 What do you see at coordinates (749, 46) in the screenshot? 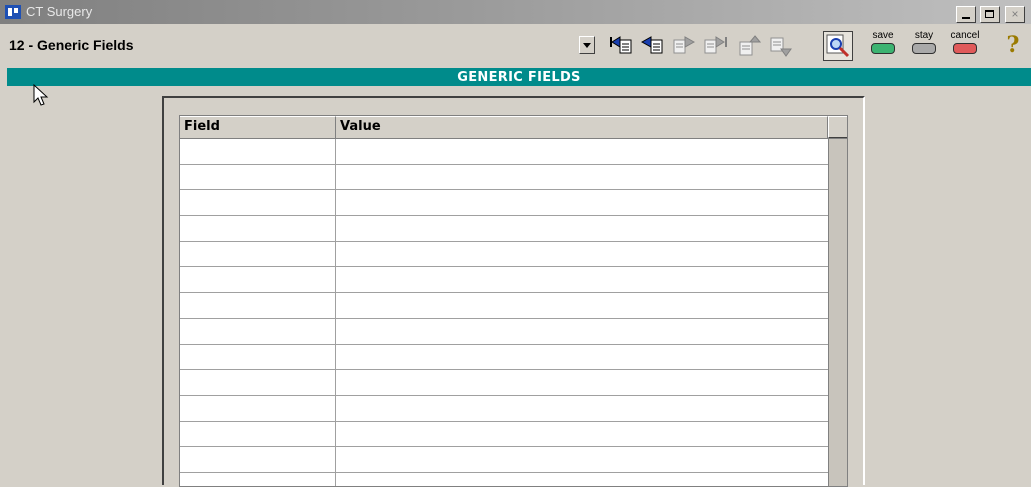
I see `move-up-icon` at bounding box center [749, 46].